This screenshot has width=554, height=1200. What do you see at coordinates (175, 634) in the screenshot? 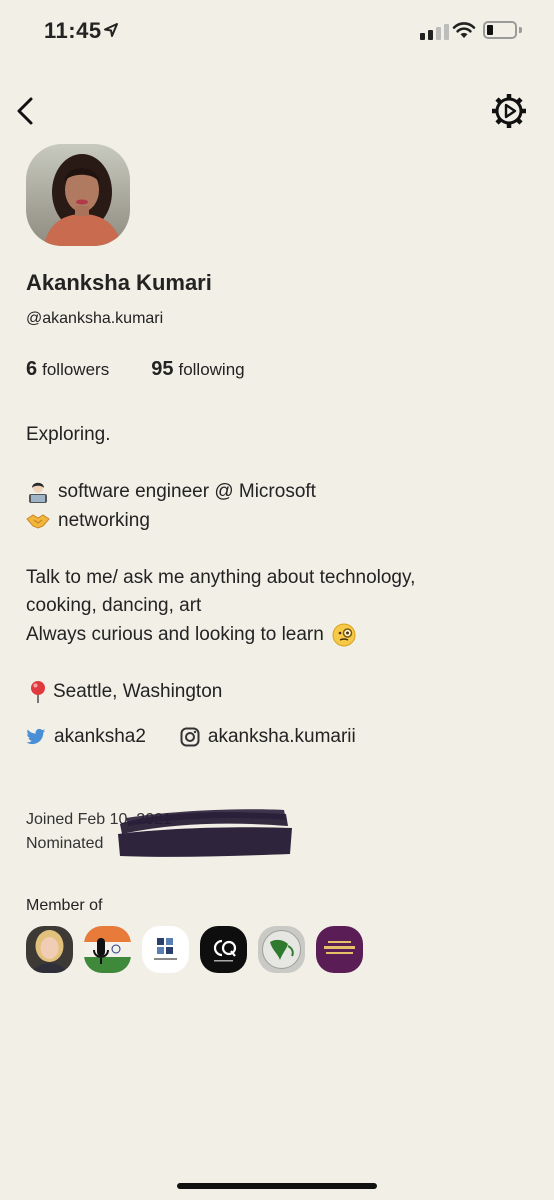
I see `bio-line: Always curious and looking to learn` at bounding box center [175, 634].